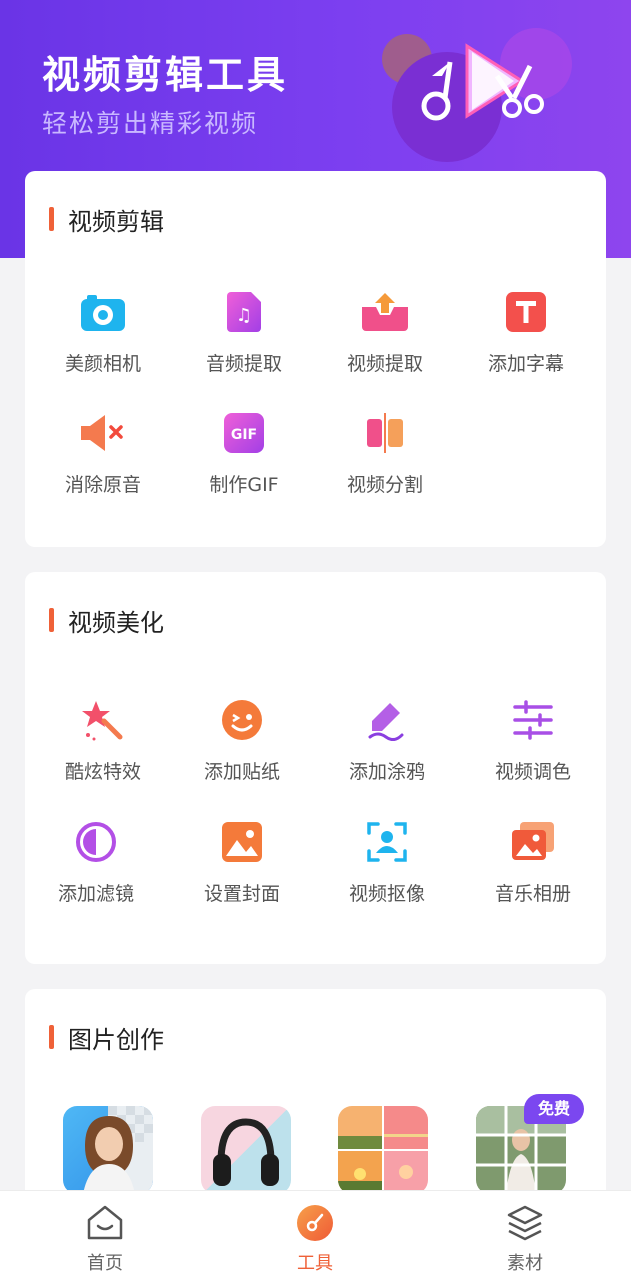 The width and height of the screenshot is (631, 1281). I want to click on tool-video-extract: 视频提取, so click(385, 339).